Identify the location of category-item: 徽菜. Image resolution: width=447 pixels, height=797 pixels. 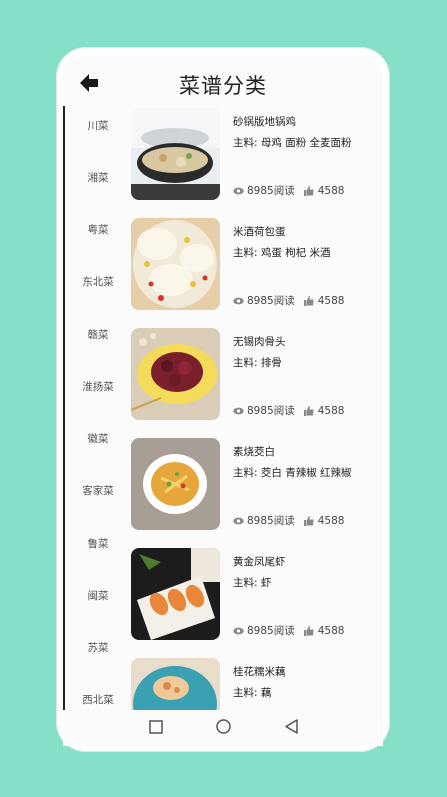
(98, 438).